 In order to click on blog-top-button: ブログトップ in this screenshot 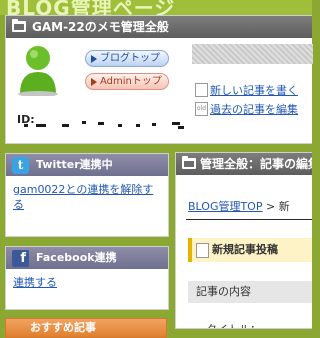, I will do `click(127, 58)`.